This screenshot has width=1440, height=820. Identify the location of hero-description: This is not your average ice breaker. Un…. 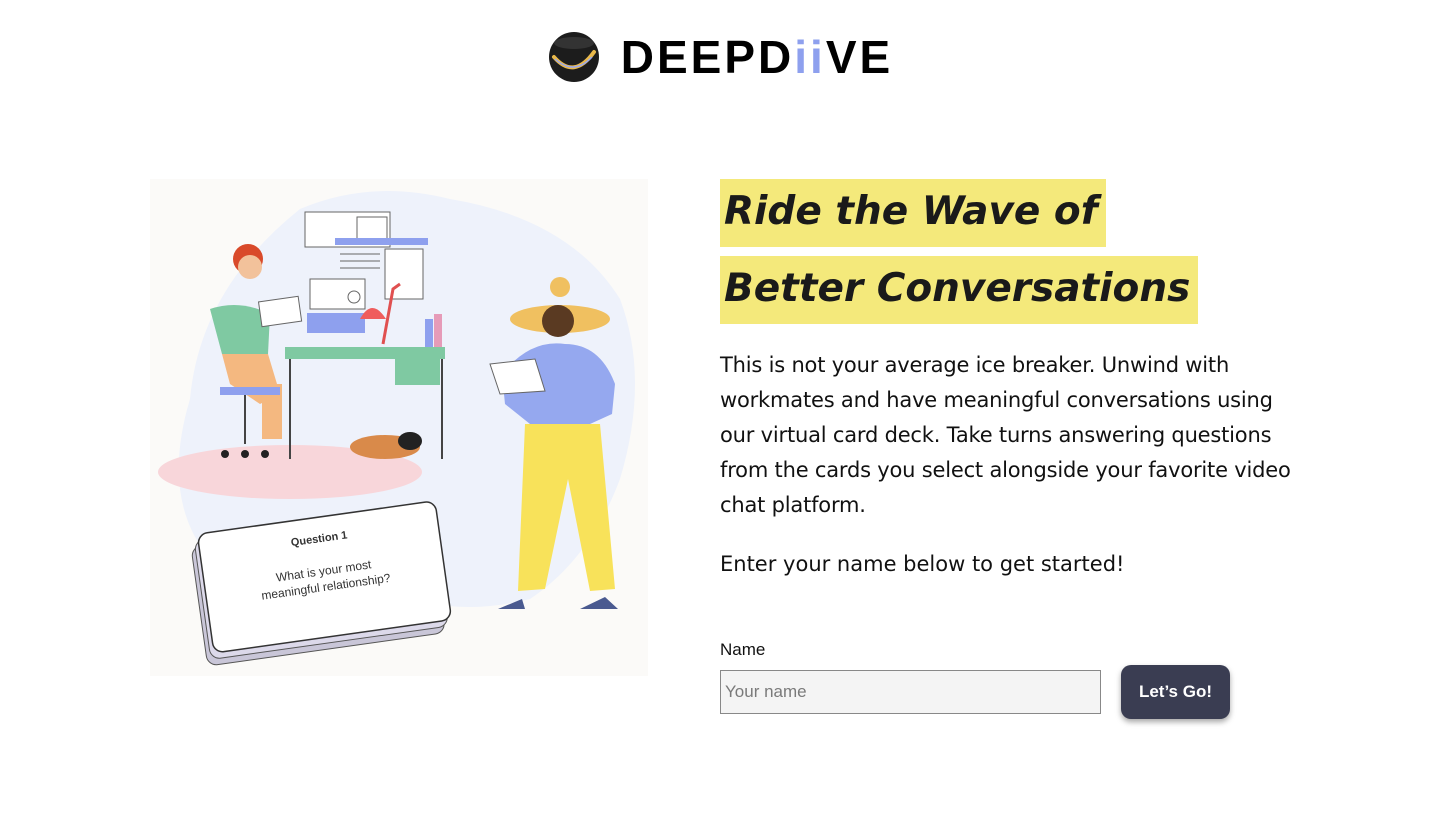
(1005, 435).